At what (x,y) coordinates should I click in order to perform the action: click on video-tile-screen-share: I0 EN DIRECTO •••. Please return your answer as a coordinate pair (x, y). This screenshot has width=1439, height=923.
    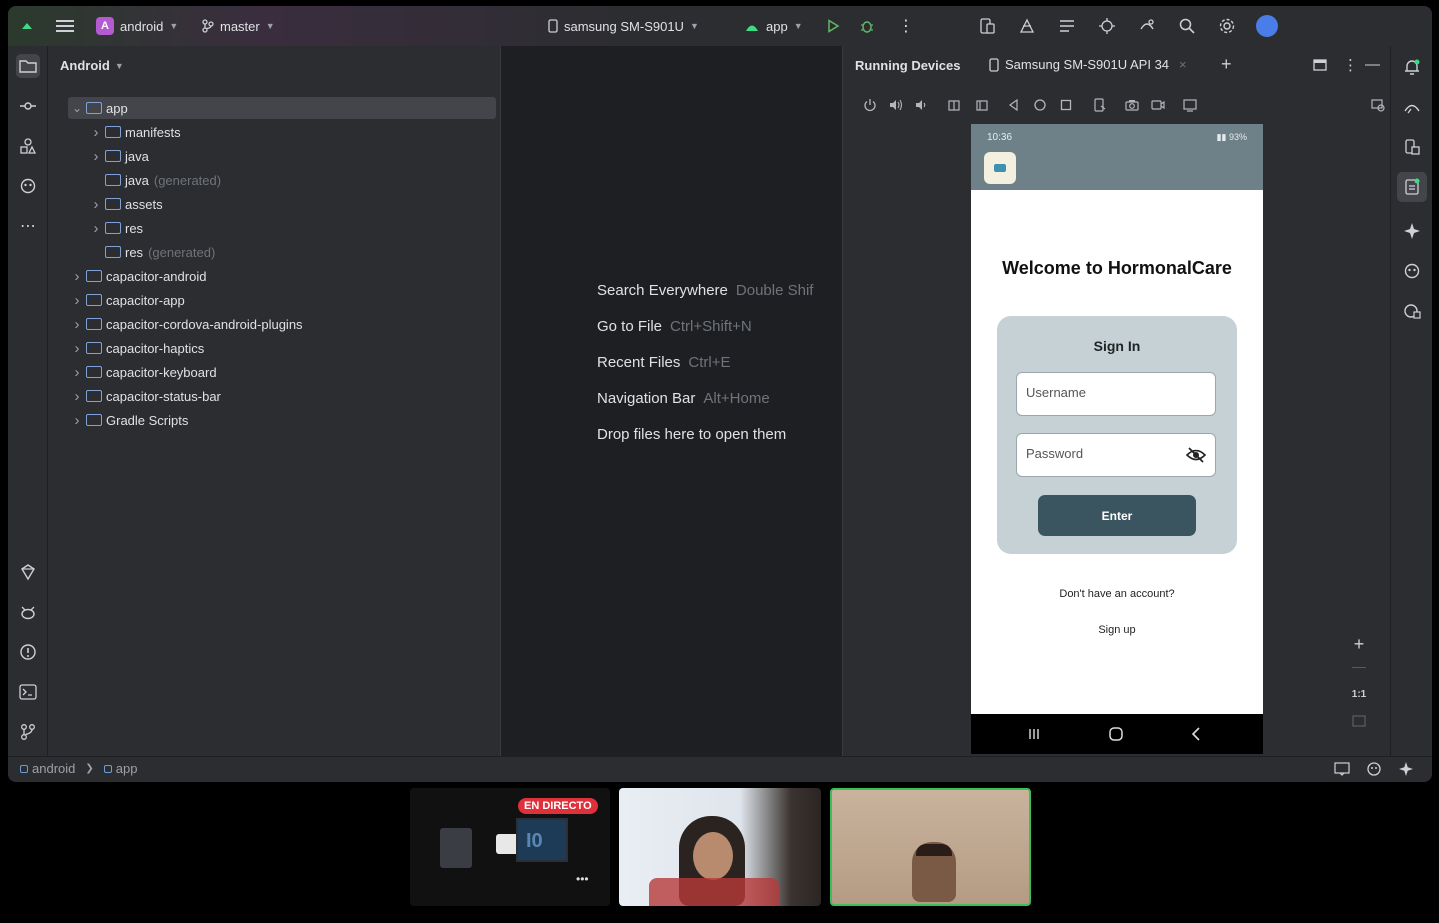
    Looking at the image, I should click on (510, 847).